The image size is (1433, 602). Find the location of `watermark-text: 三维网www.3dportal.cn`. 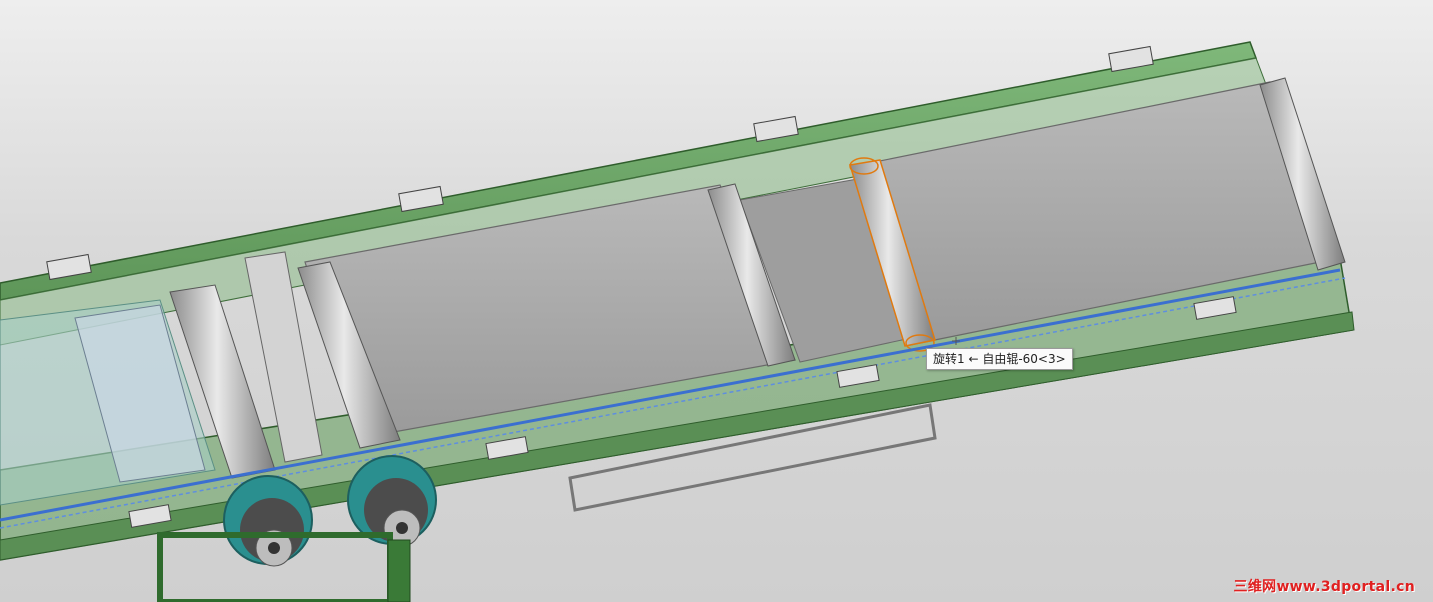

watermark-text: 三维网www.3dportal.cn is located at coordinates (1324, 587).